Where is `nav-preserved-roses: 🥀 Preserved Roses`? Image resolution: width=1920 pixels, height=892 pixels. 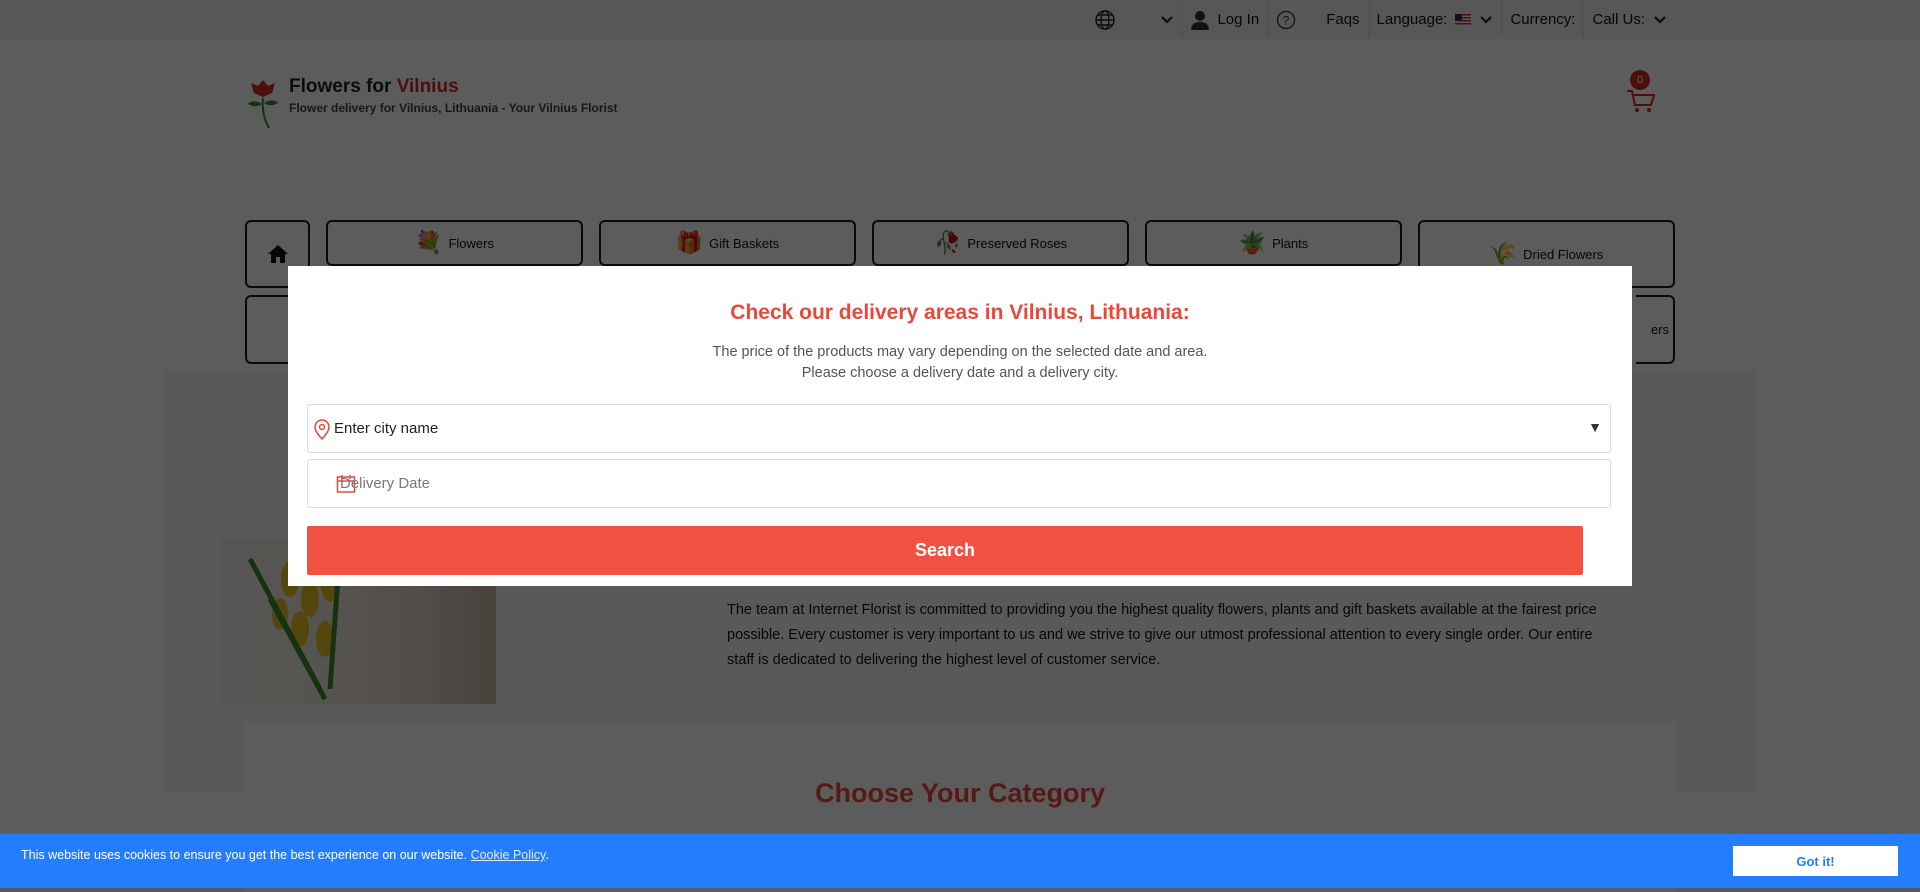
nav-preserved-roses: 🥀 Preserved Roses is located at coordinates (1000, 243).